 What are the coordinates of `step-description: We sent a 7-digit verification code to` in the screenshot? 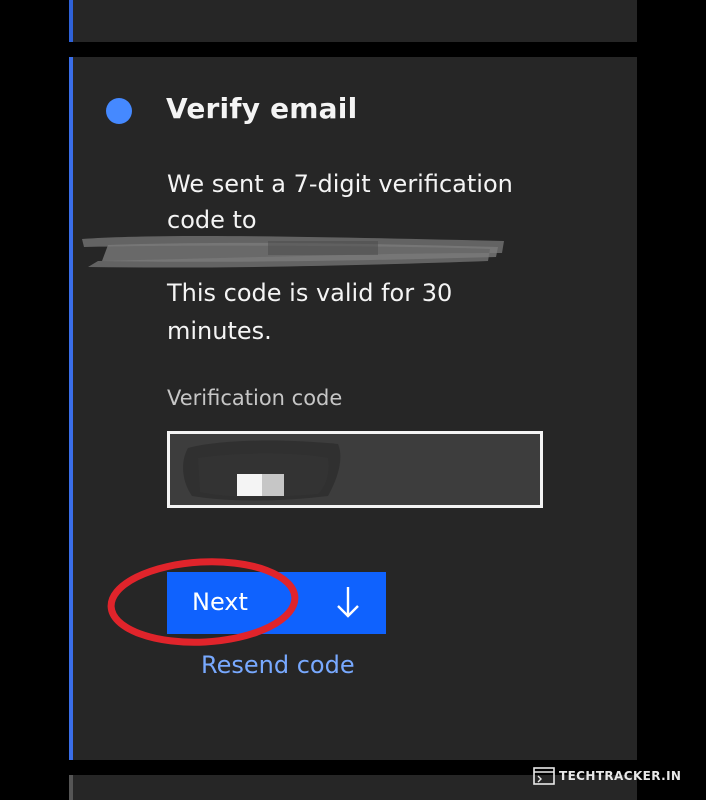 It's located at (340, 202).